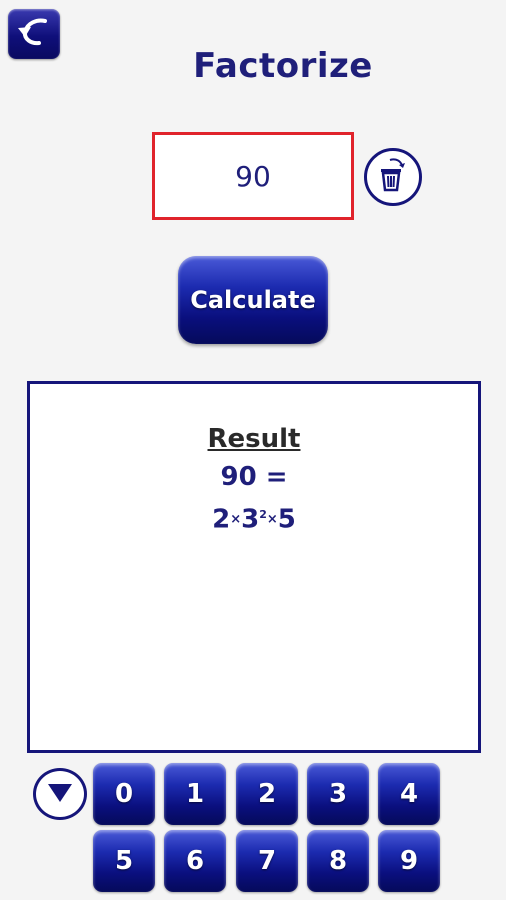  What do you see at coordinates (221, 519) in the screenshot?
I see `factor-base: 2` at bounding box center [221, 519].